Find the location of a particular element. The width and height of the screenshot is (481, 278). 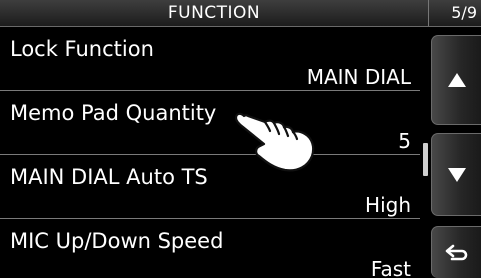

menu-item-label: MAIN DIAL Auto TS is located at coordinates (109, 177).